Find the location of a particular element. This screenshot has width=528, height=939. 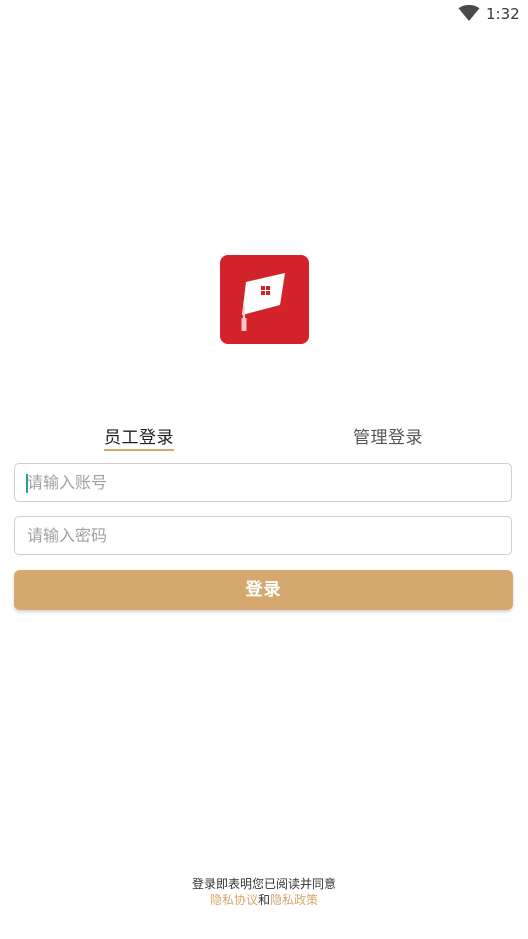

privacy-policy-link: 隐私政策 is located at coordinates (294, 900).